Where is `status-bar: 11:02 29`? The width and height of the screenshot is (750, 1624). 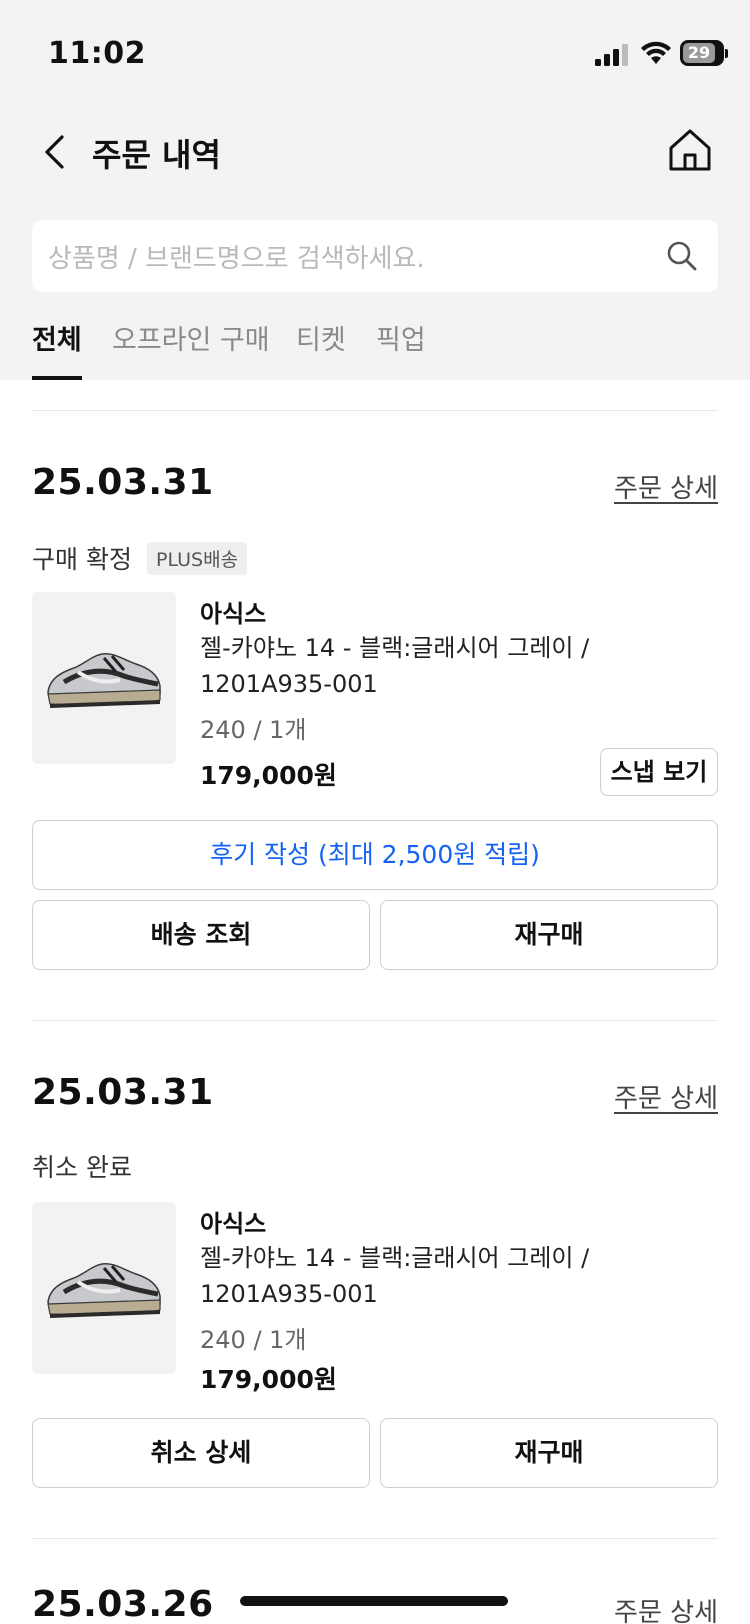 status-bar: 11:02 29 is located at coordinates (375, 50).